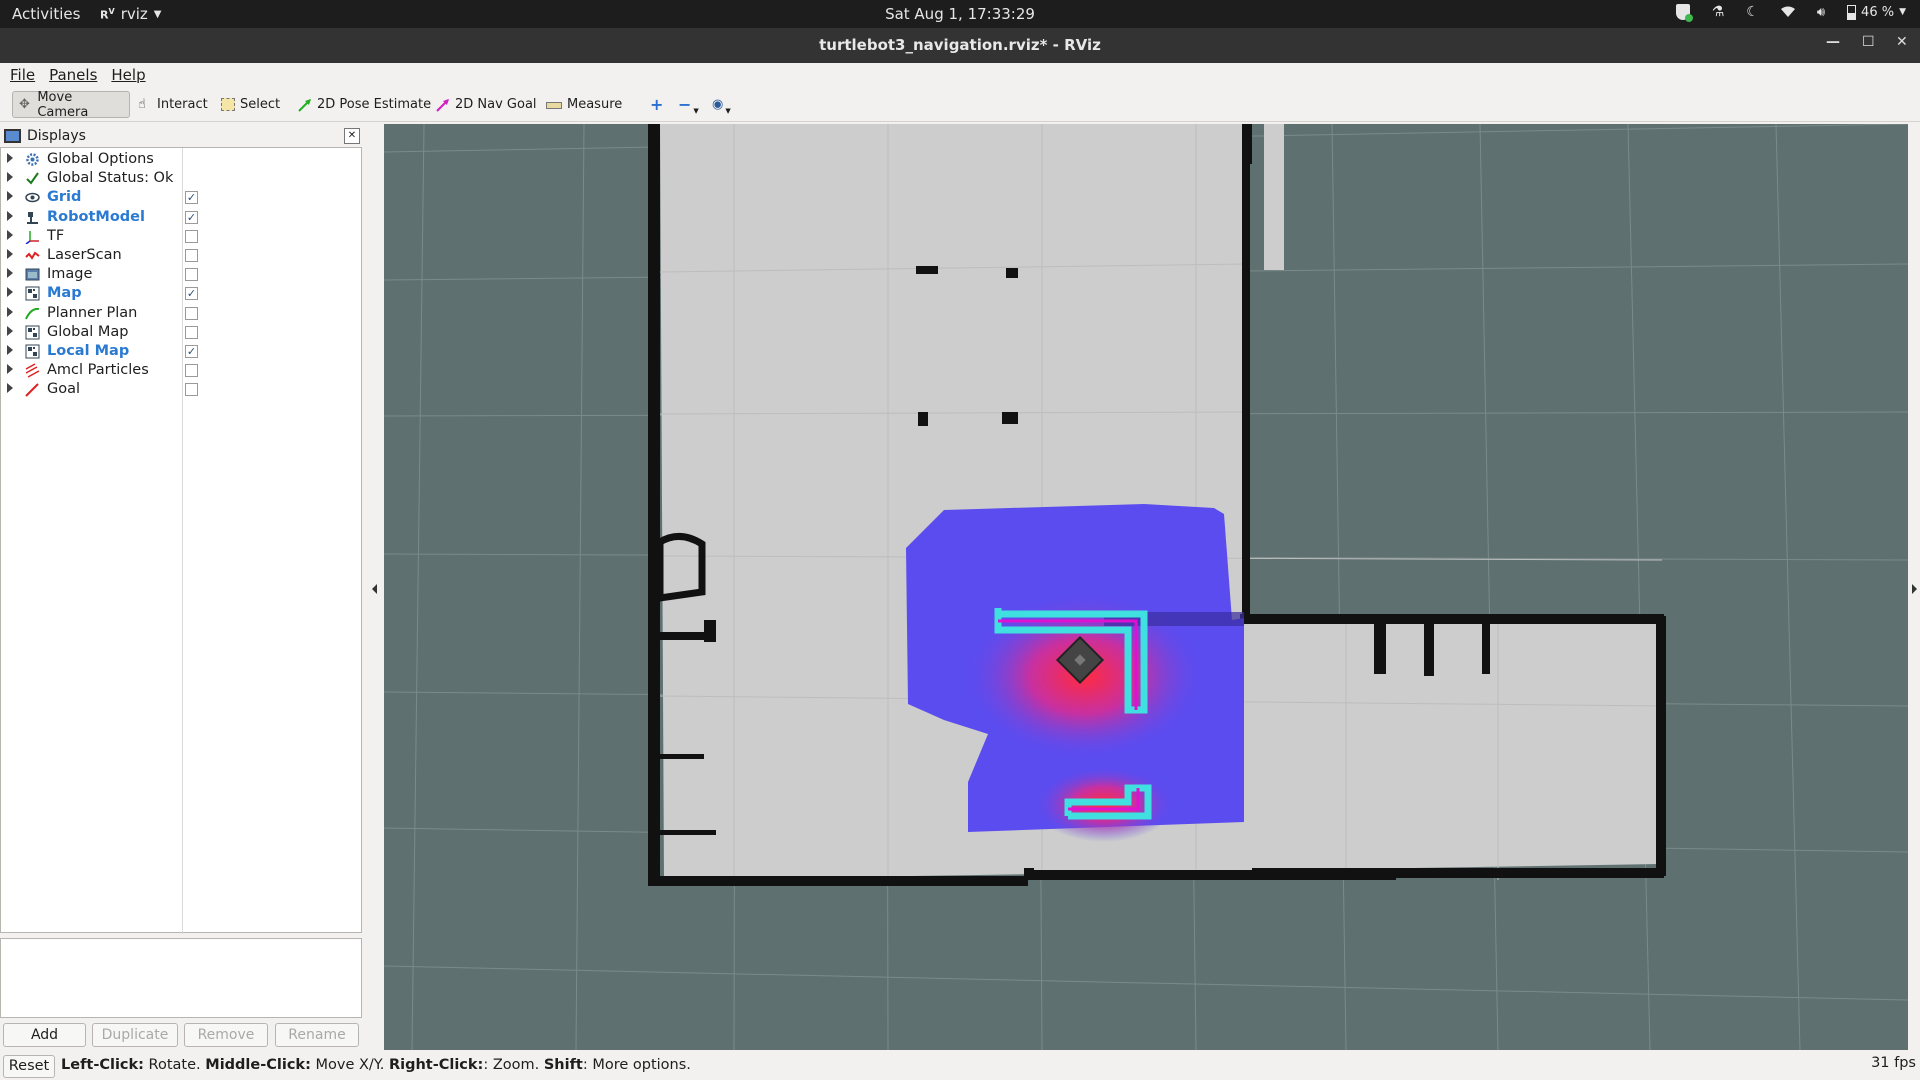  Describe the element at coordinates (181, 255) in the screenshot. I see `display-item-laserscan: LaserScan` at that location.